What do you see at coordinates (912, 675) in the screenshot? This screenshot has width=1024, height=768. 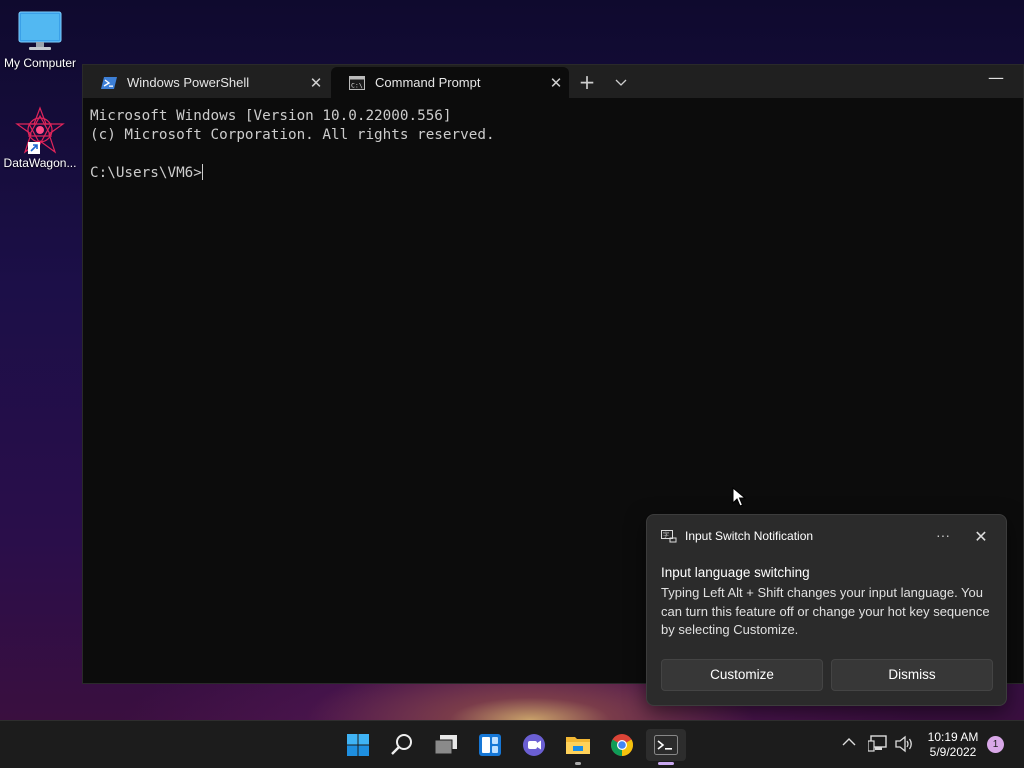 I see `dismiss-button: Dismiss` at bounding box center [912, 675].